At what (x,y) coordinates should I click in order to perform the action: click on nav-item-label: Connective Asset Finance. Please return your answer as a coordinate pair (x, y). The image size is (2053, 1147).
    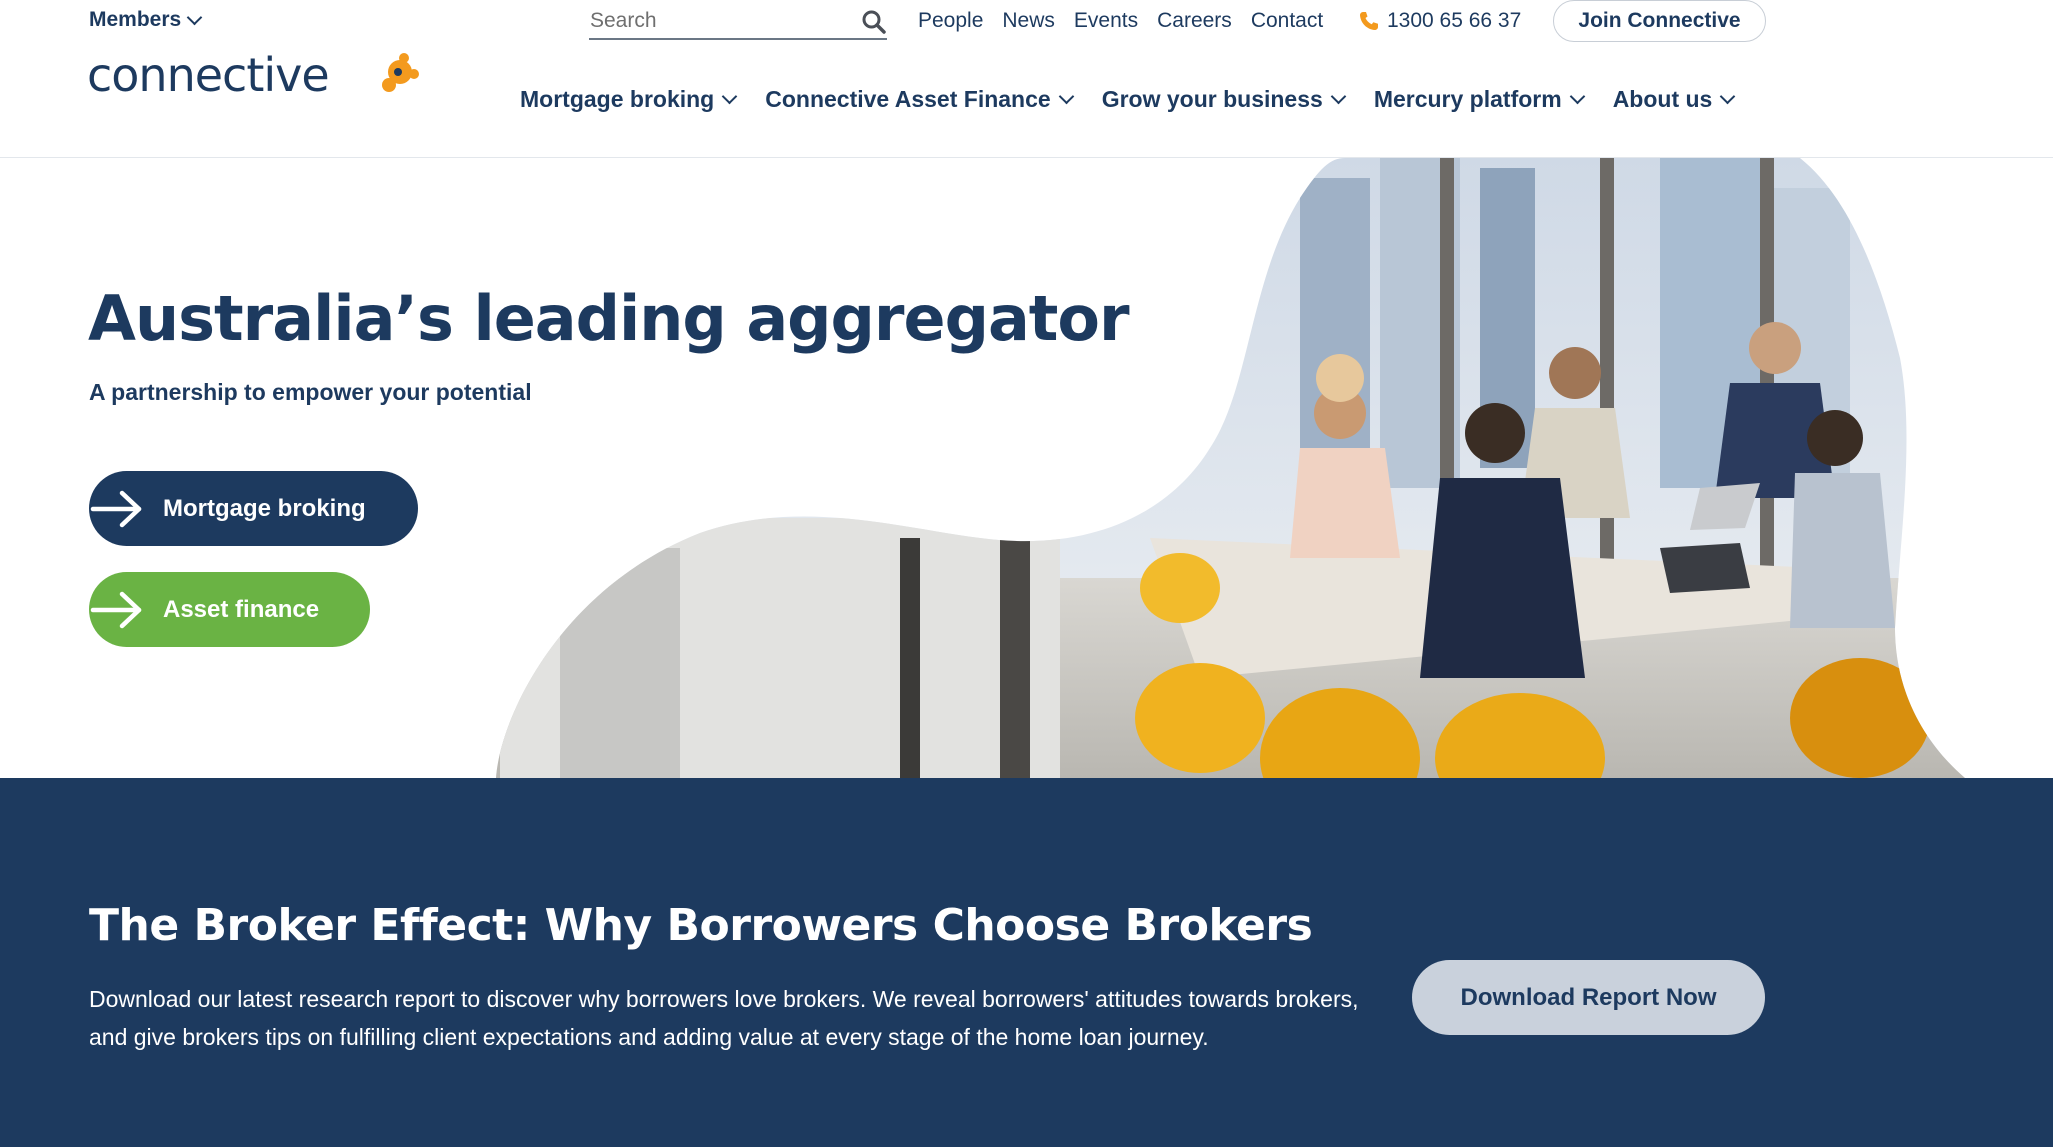
    Looking at the image, I should click on (908, 99).